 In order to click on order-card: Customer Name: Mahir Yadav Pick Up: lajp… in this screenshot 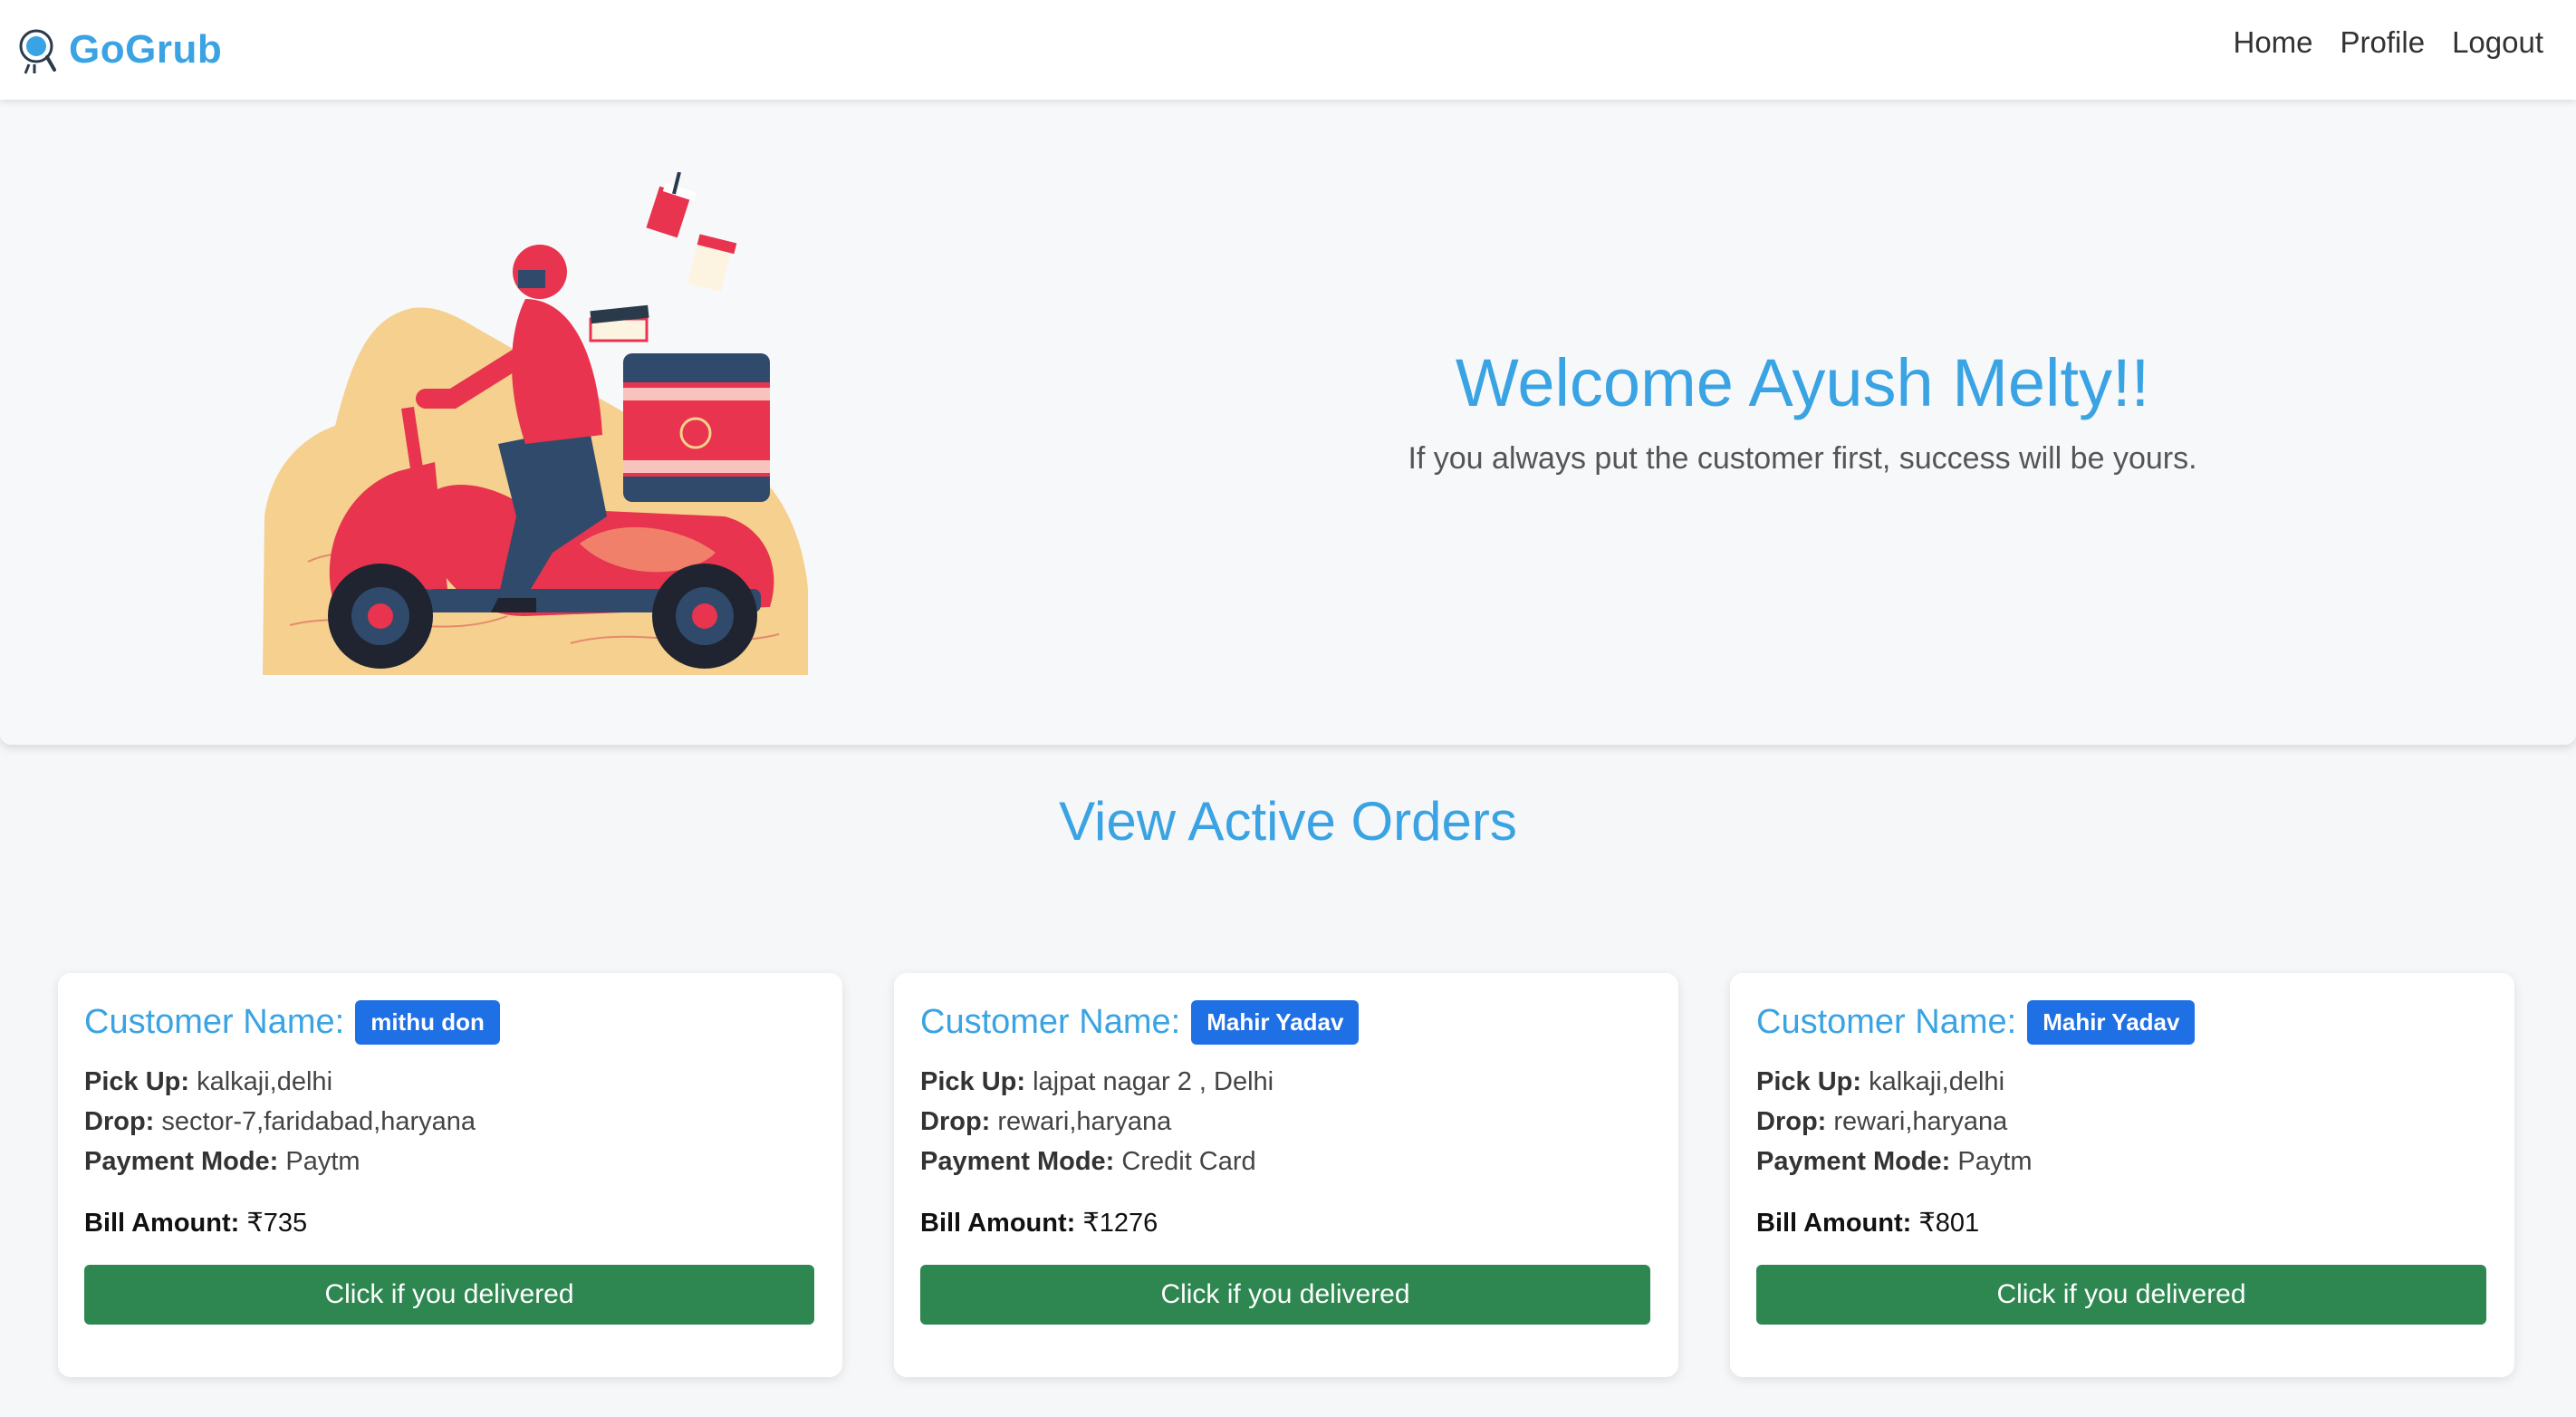, I will do `click(1286, 1175)`.